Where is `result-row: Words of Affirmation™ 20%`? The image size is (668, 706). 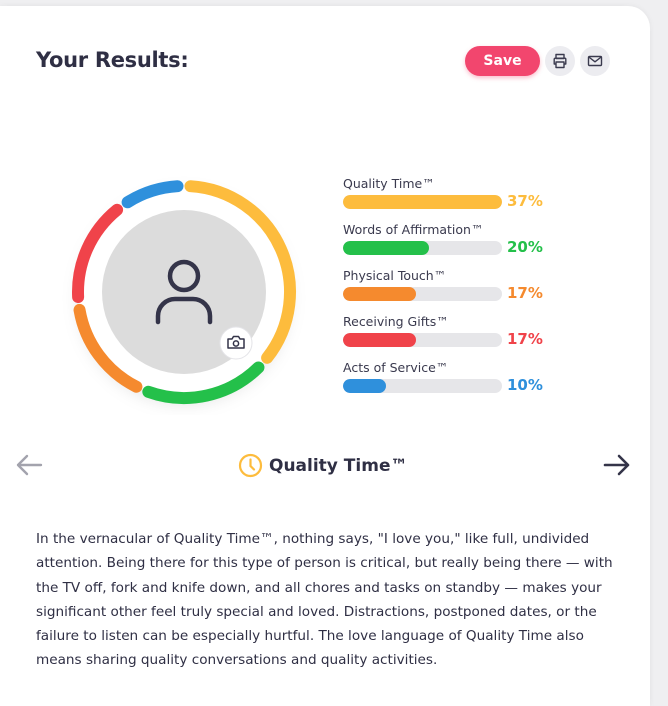
result-row: Words of Affirmation™ 20% is located at coordinates (450, 243).